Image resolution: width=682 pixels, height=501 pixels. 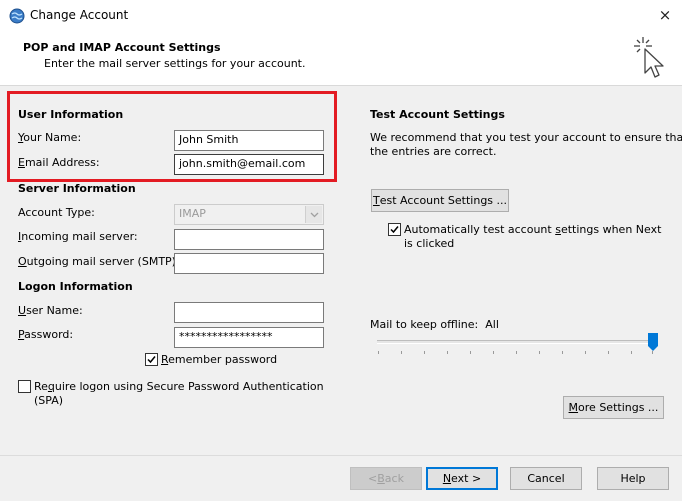 What do you see at coordinates (633, 478) in the screenshot?
I see `help-button: Help` at bounding box center [633, 478].